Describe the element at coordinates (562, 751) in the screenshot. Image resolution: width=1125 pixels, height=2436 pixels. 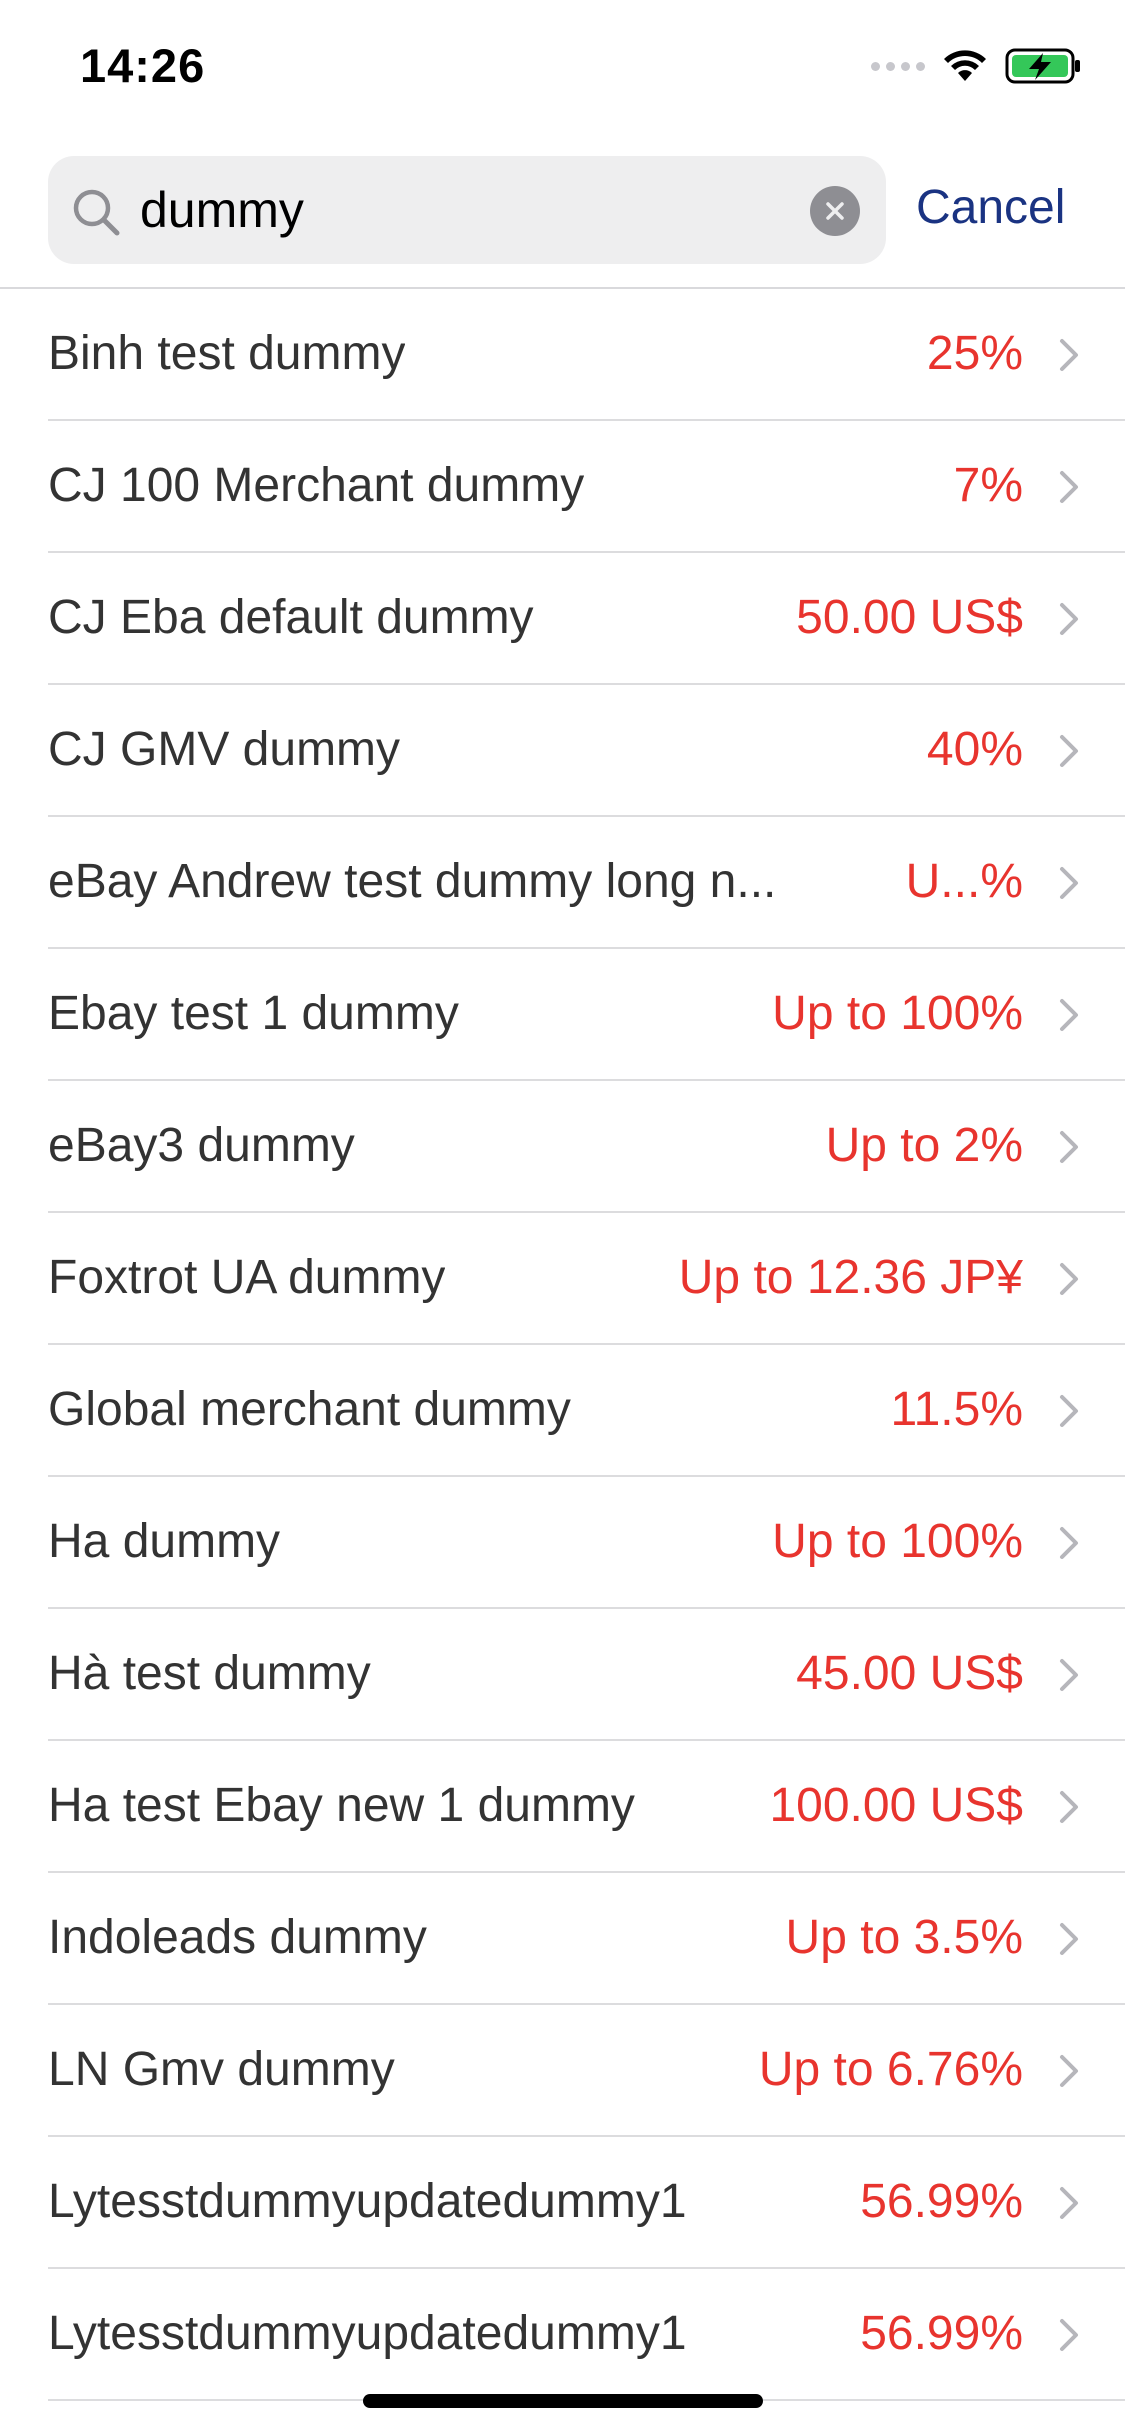
I see `list-item: CJ GMV dummy 40%` at that location.